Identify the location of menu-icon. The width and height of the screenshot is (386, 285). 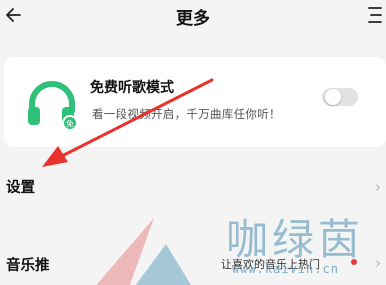
(375, 15).